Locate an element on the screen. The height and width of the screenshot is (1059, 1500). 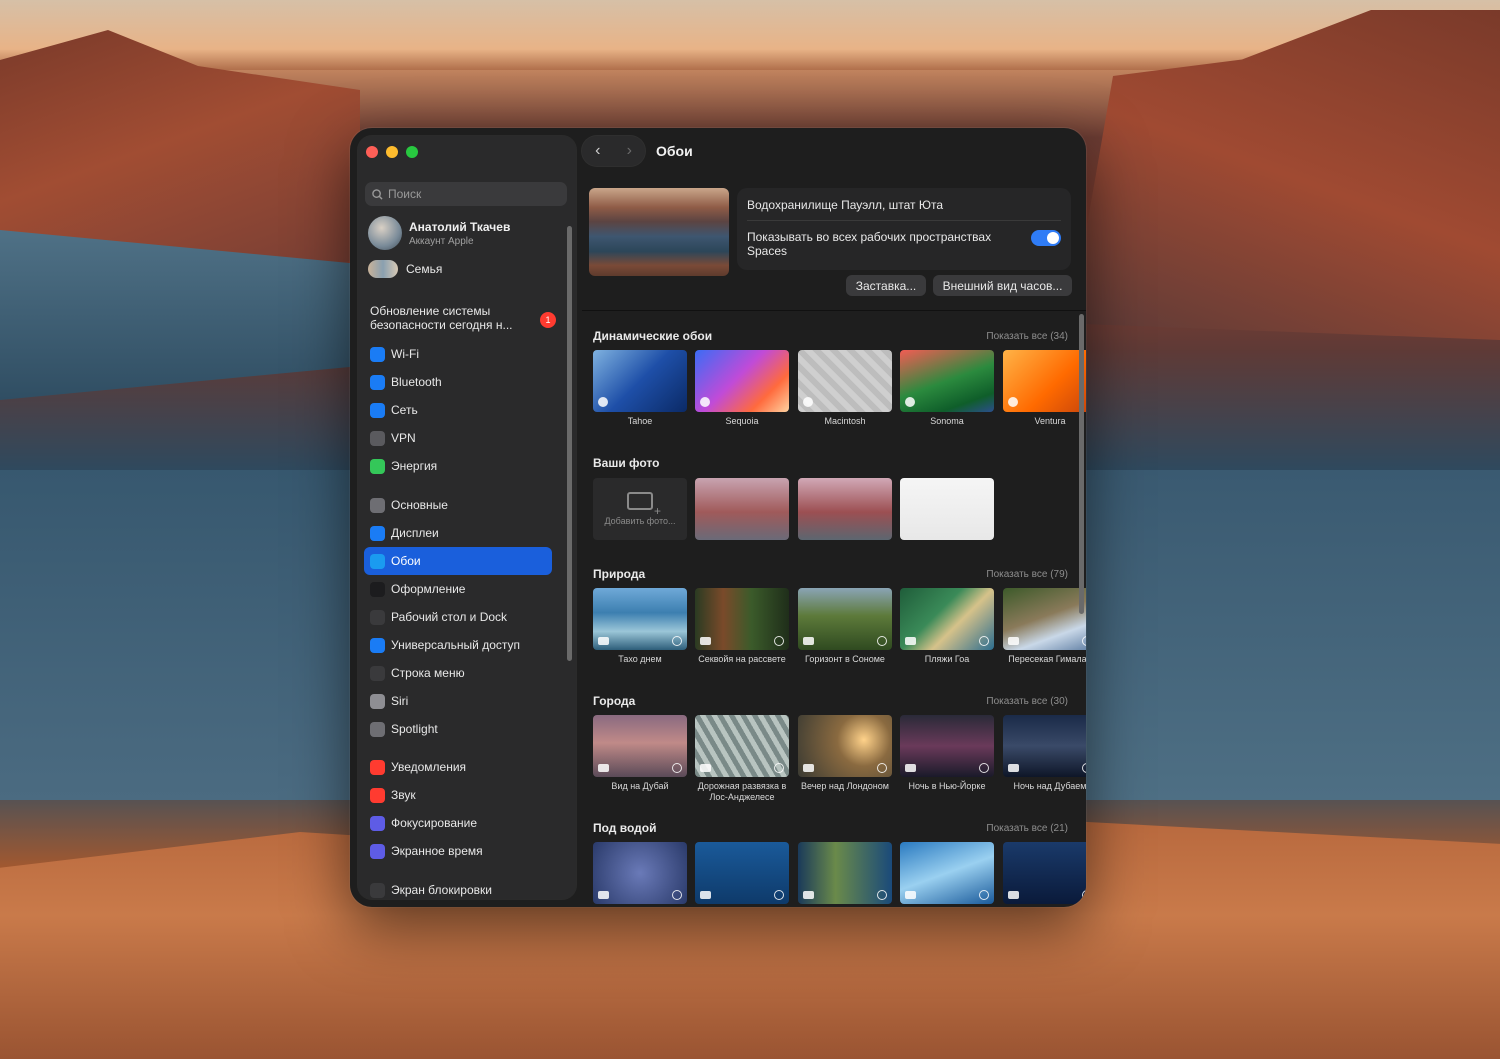
minimize-button is located at coordinates (392, 152).